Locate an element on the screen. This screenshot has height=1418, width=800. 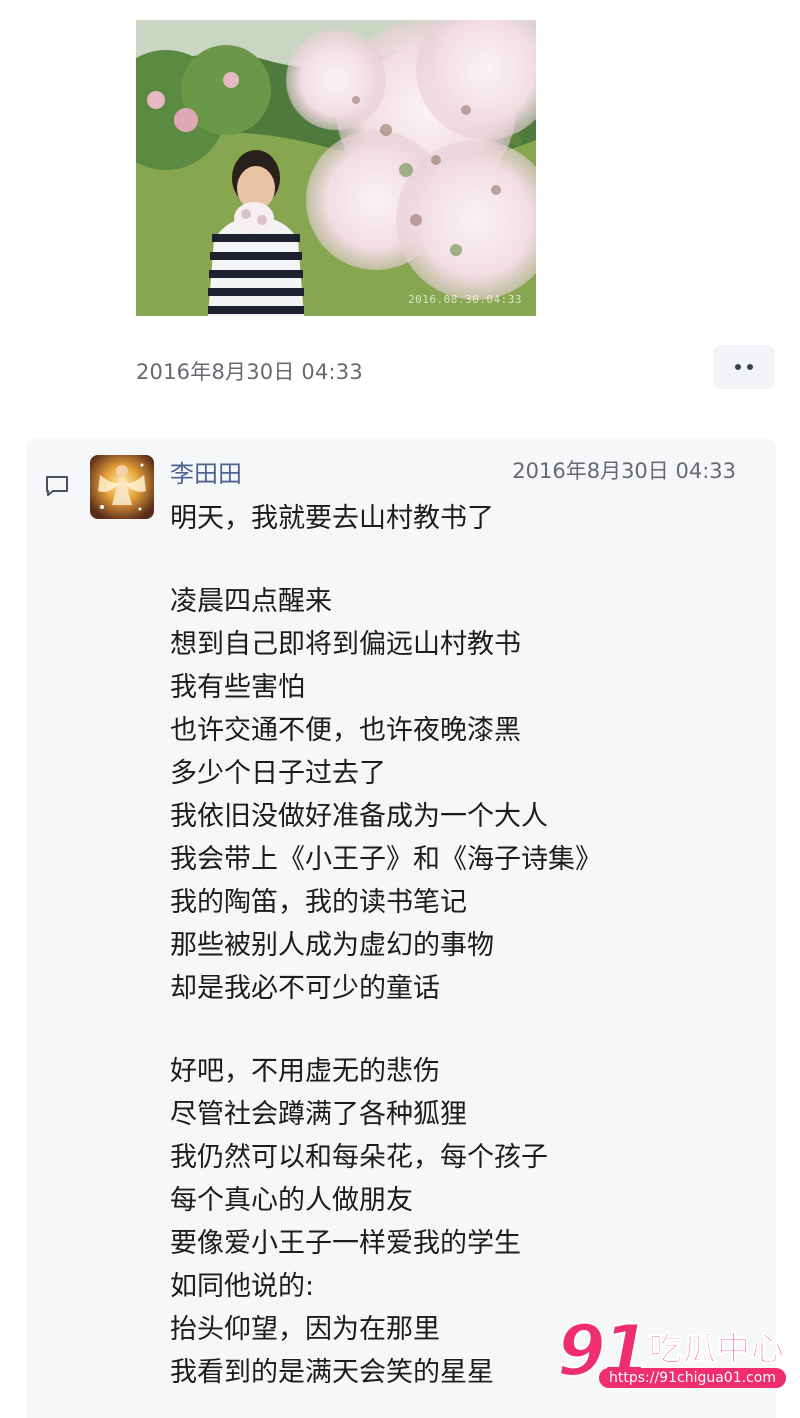
photo-girl-with-blossoms is located at coordinates (336, 168).